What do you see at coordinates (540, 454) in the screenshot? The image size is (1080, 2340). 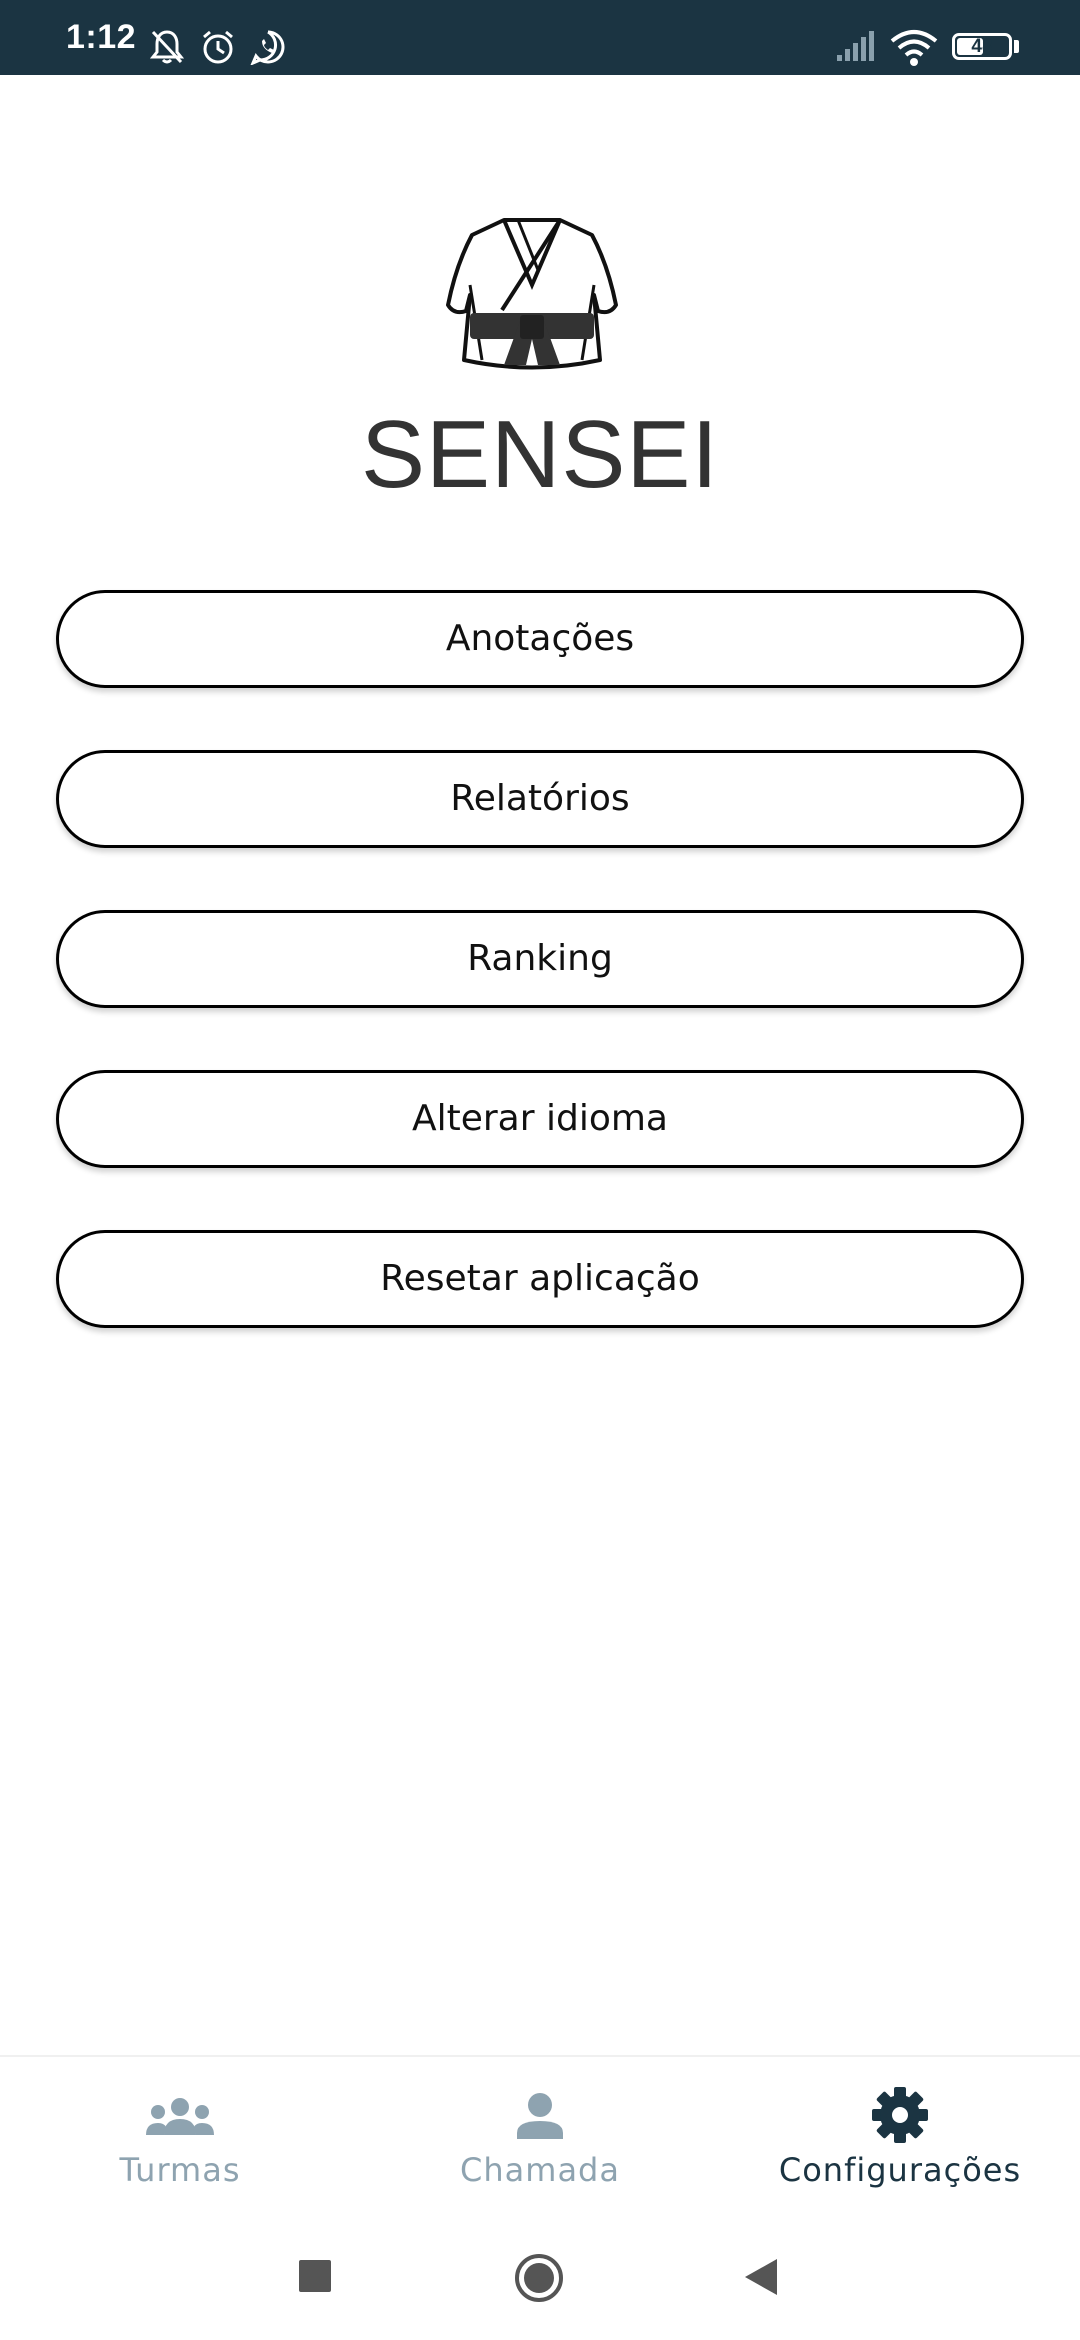 I see `app-title: SENSEI` at bounding box center [540, 454].